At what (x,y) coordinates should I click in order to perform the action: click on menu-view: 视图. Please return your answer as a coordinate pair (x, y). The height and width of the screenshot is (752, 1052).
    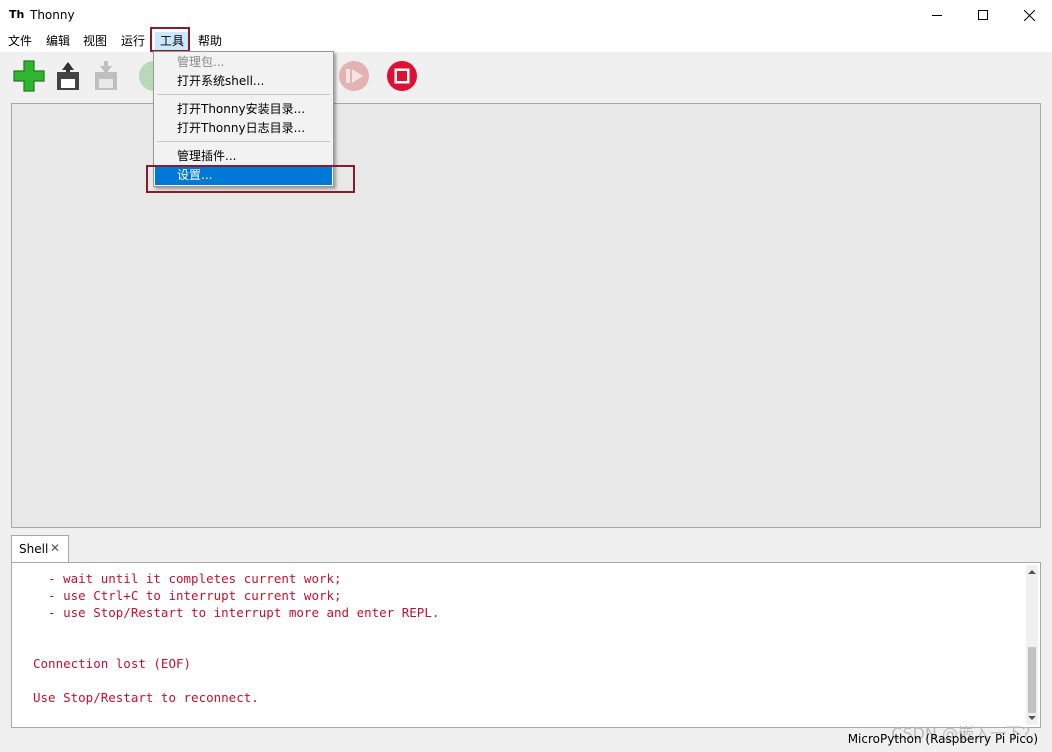
    Looking at the image, I should click on (95, 41).